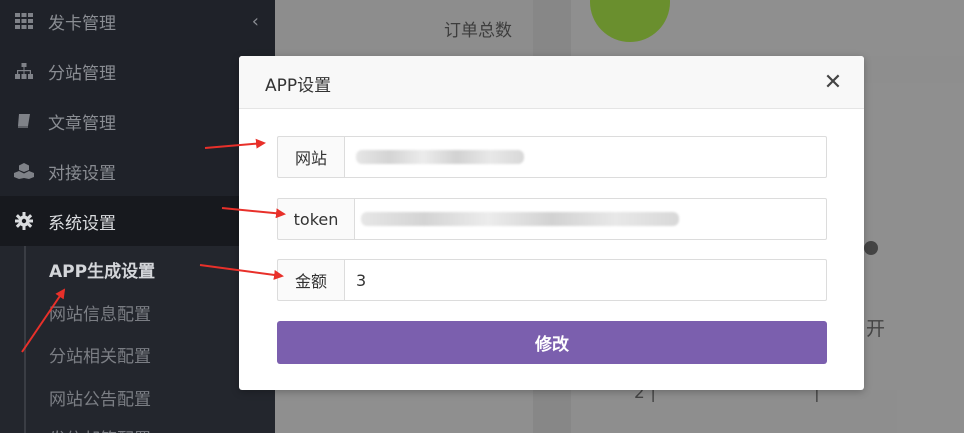  Describe the element at coordinates (315, 219) in the screenshot. I see `token-label: token` at that location.